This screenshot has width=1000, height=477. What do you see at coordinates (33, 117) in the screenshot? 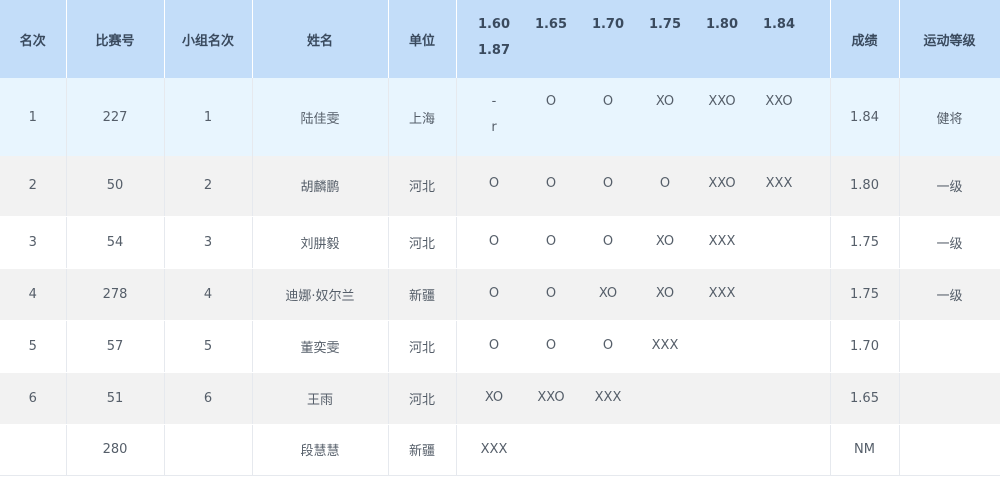
I see `rank-cell: 1` at bounding box center [33, 117].